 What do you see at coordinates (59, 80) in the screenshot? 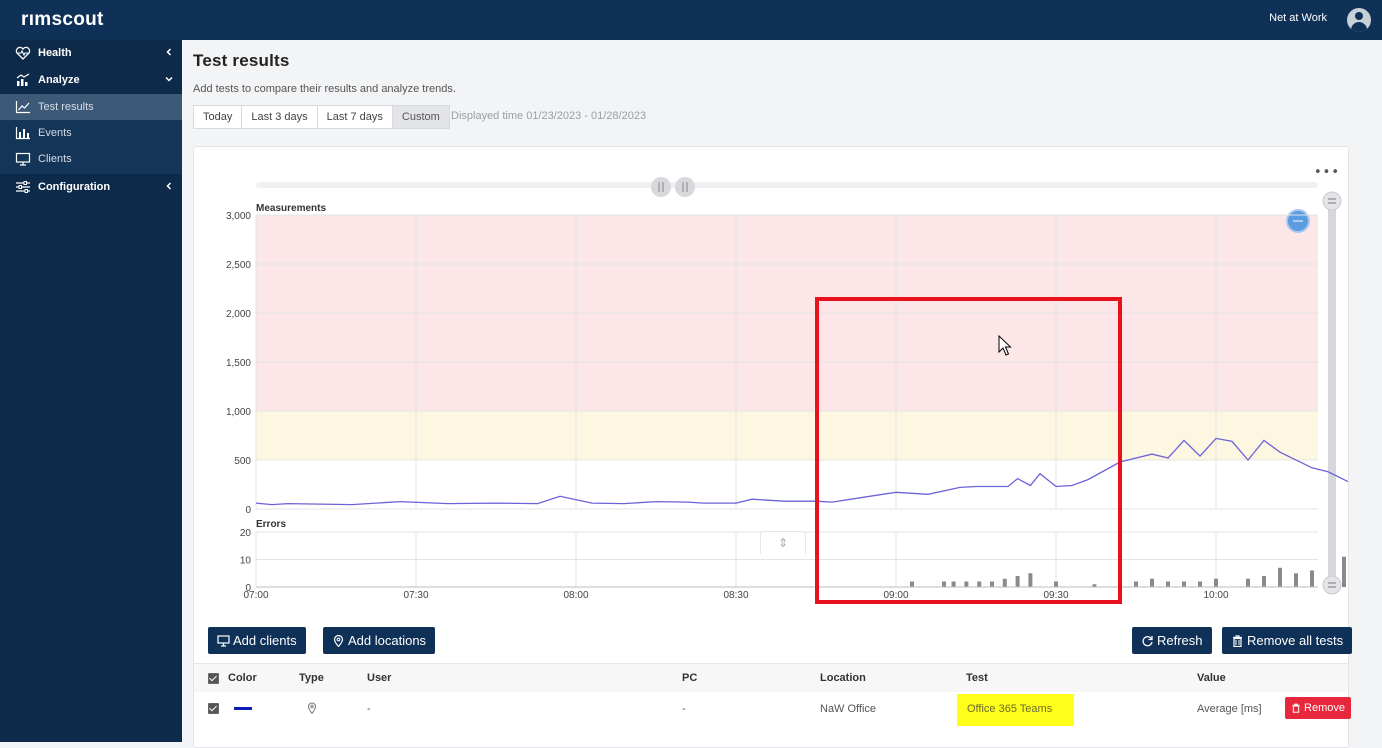
I see `sidebar-item-label: Analyze` at bounding box center [59, 80].